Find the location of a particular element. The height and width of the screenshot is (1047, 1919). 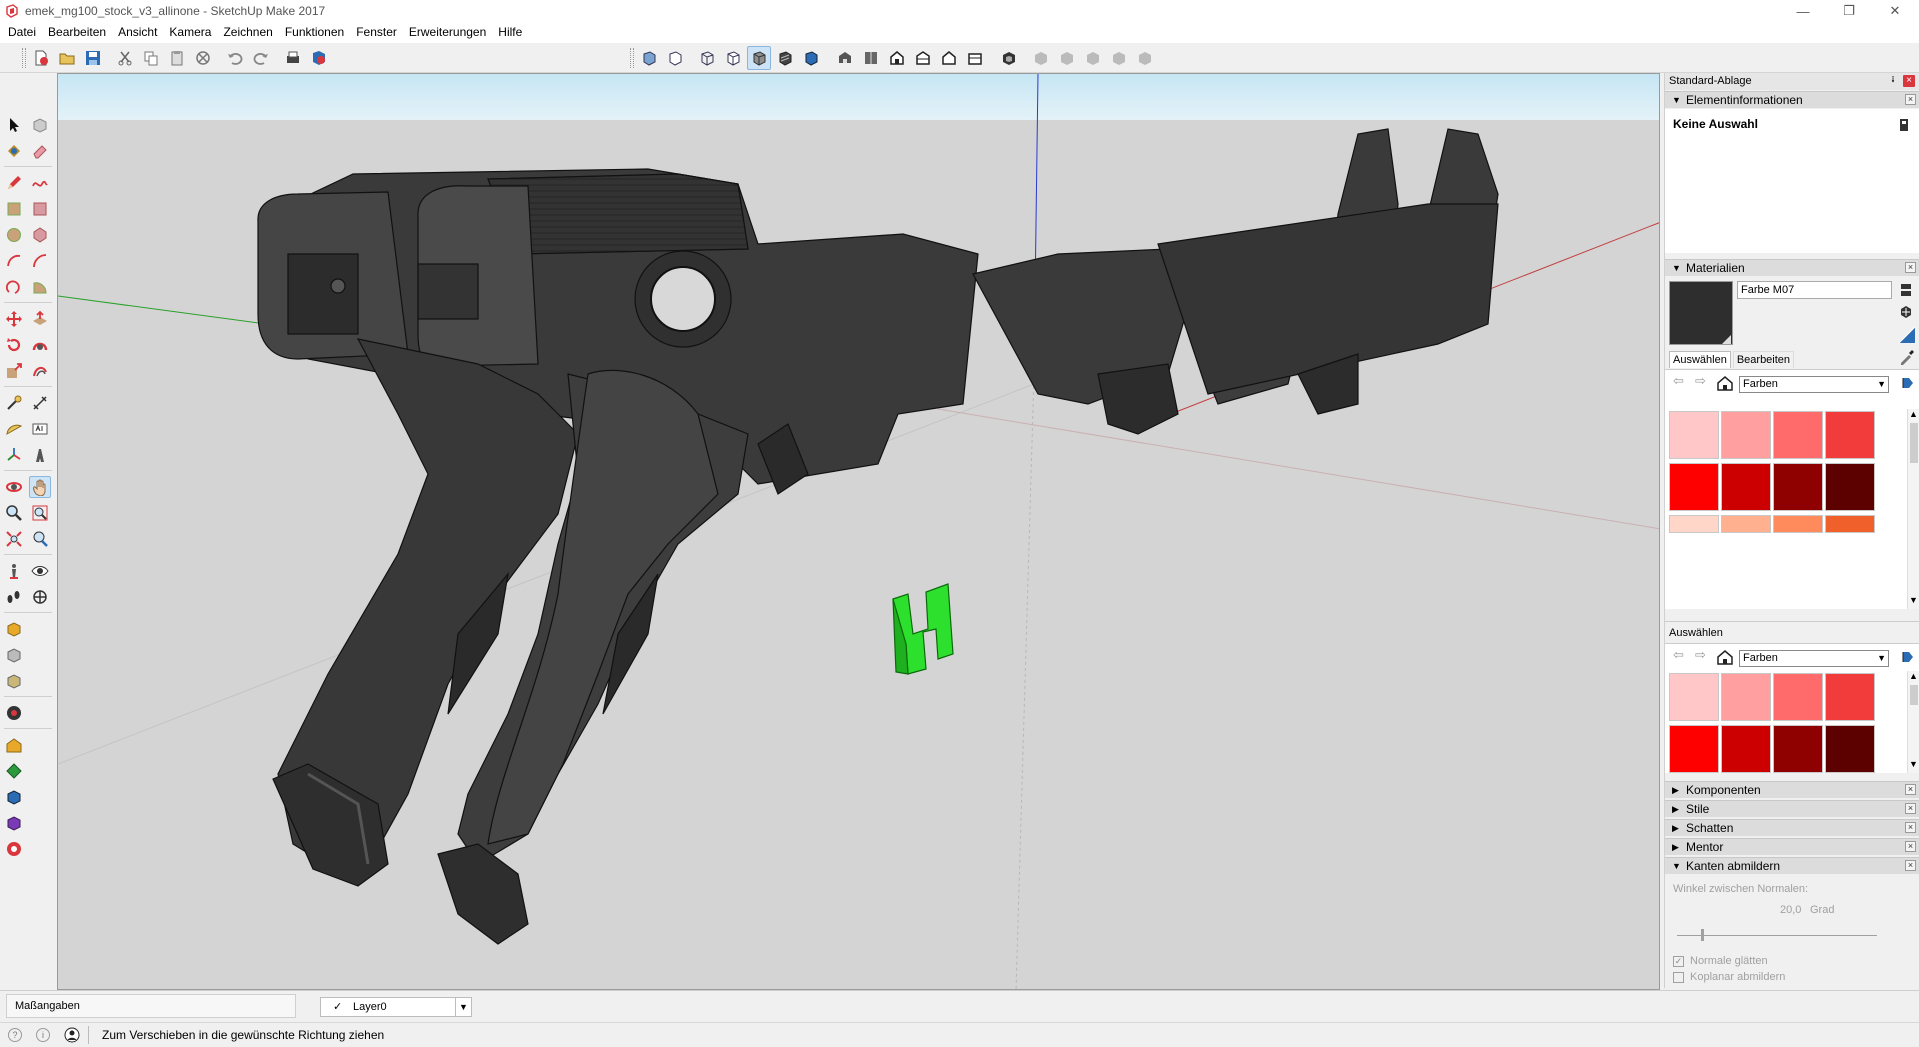

sandbox-button is located at coordinates (14, 713).